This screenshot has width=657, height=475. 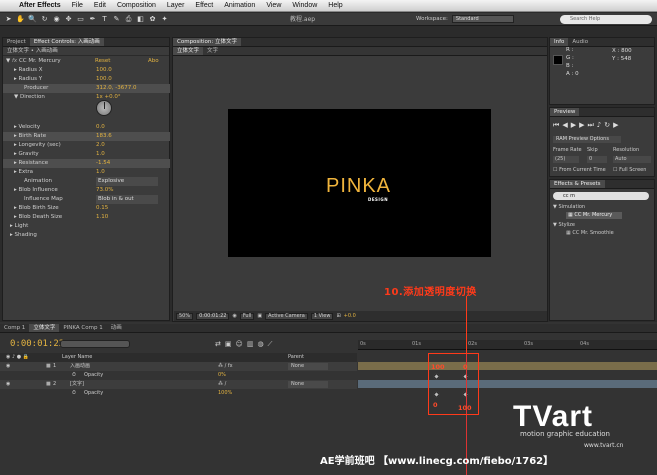 What do you see at coordinates (222, 384) in the screenshot?
I see `layer-switches: ⁂ /` at bounding box center [222, 384].